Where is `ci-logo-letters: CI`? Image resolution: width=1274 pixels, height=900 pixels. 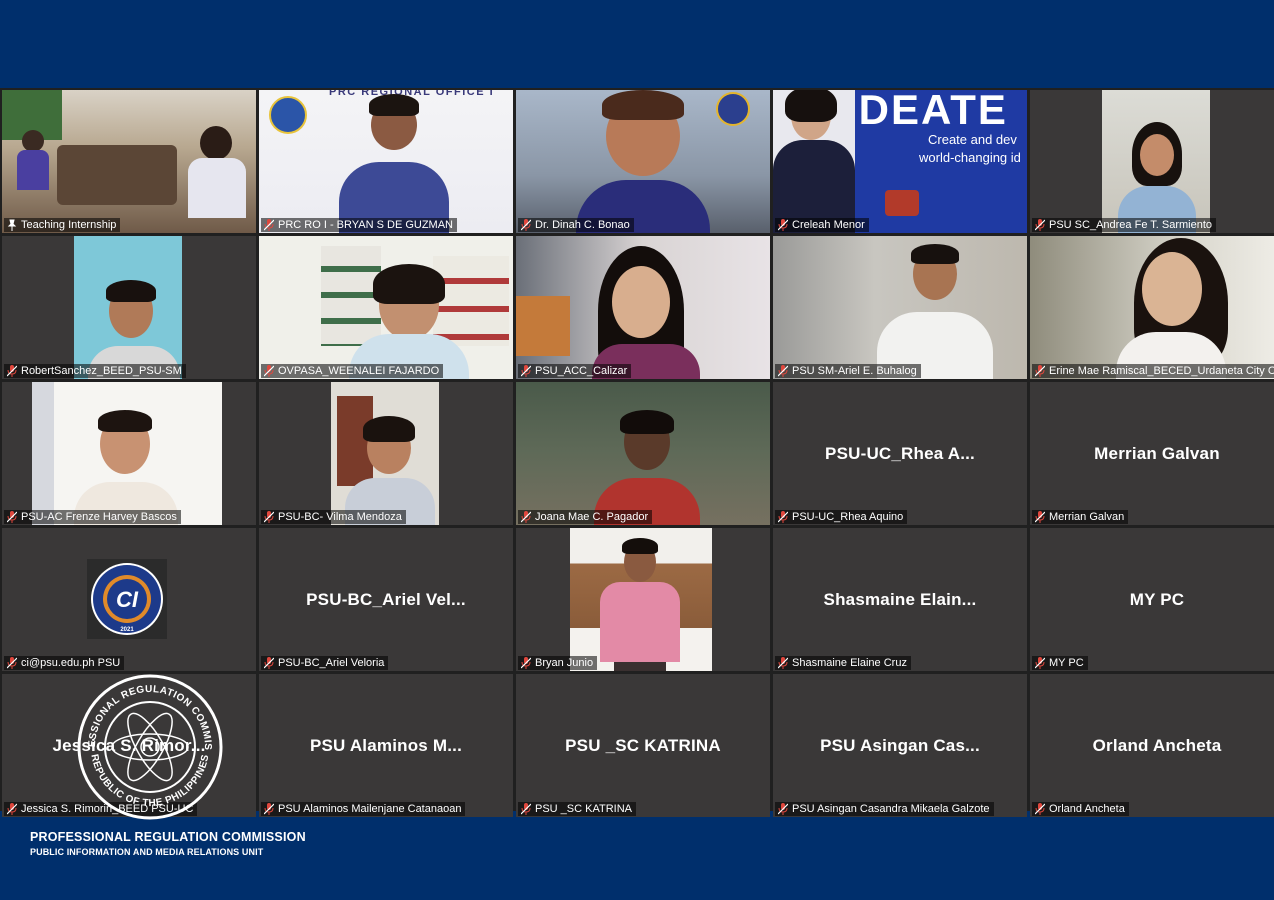
ci-logo-letters: CI is located at coordinates (127, 599).